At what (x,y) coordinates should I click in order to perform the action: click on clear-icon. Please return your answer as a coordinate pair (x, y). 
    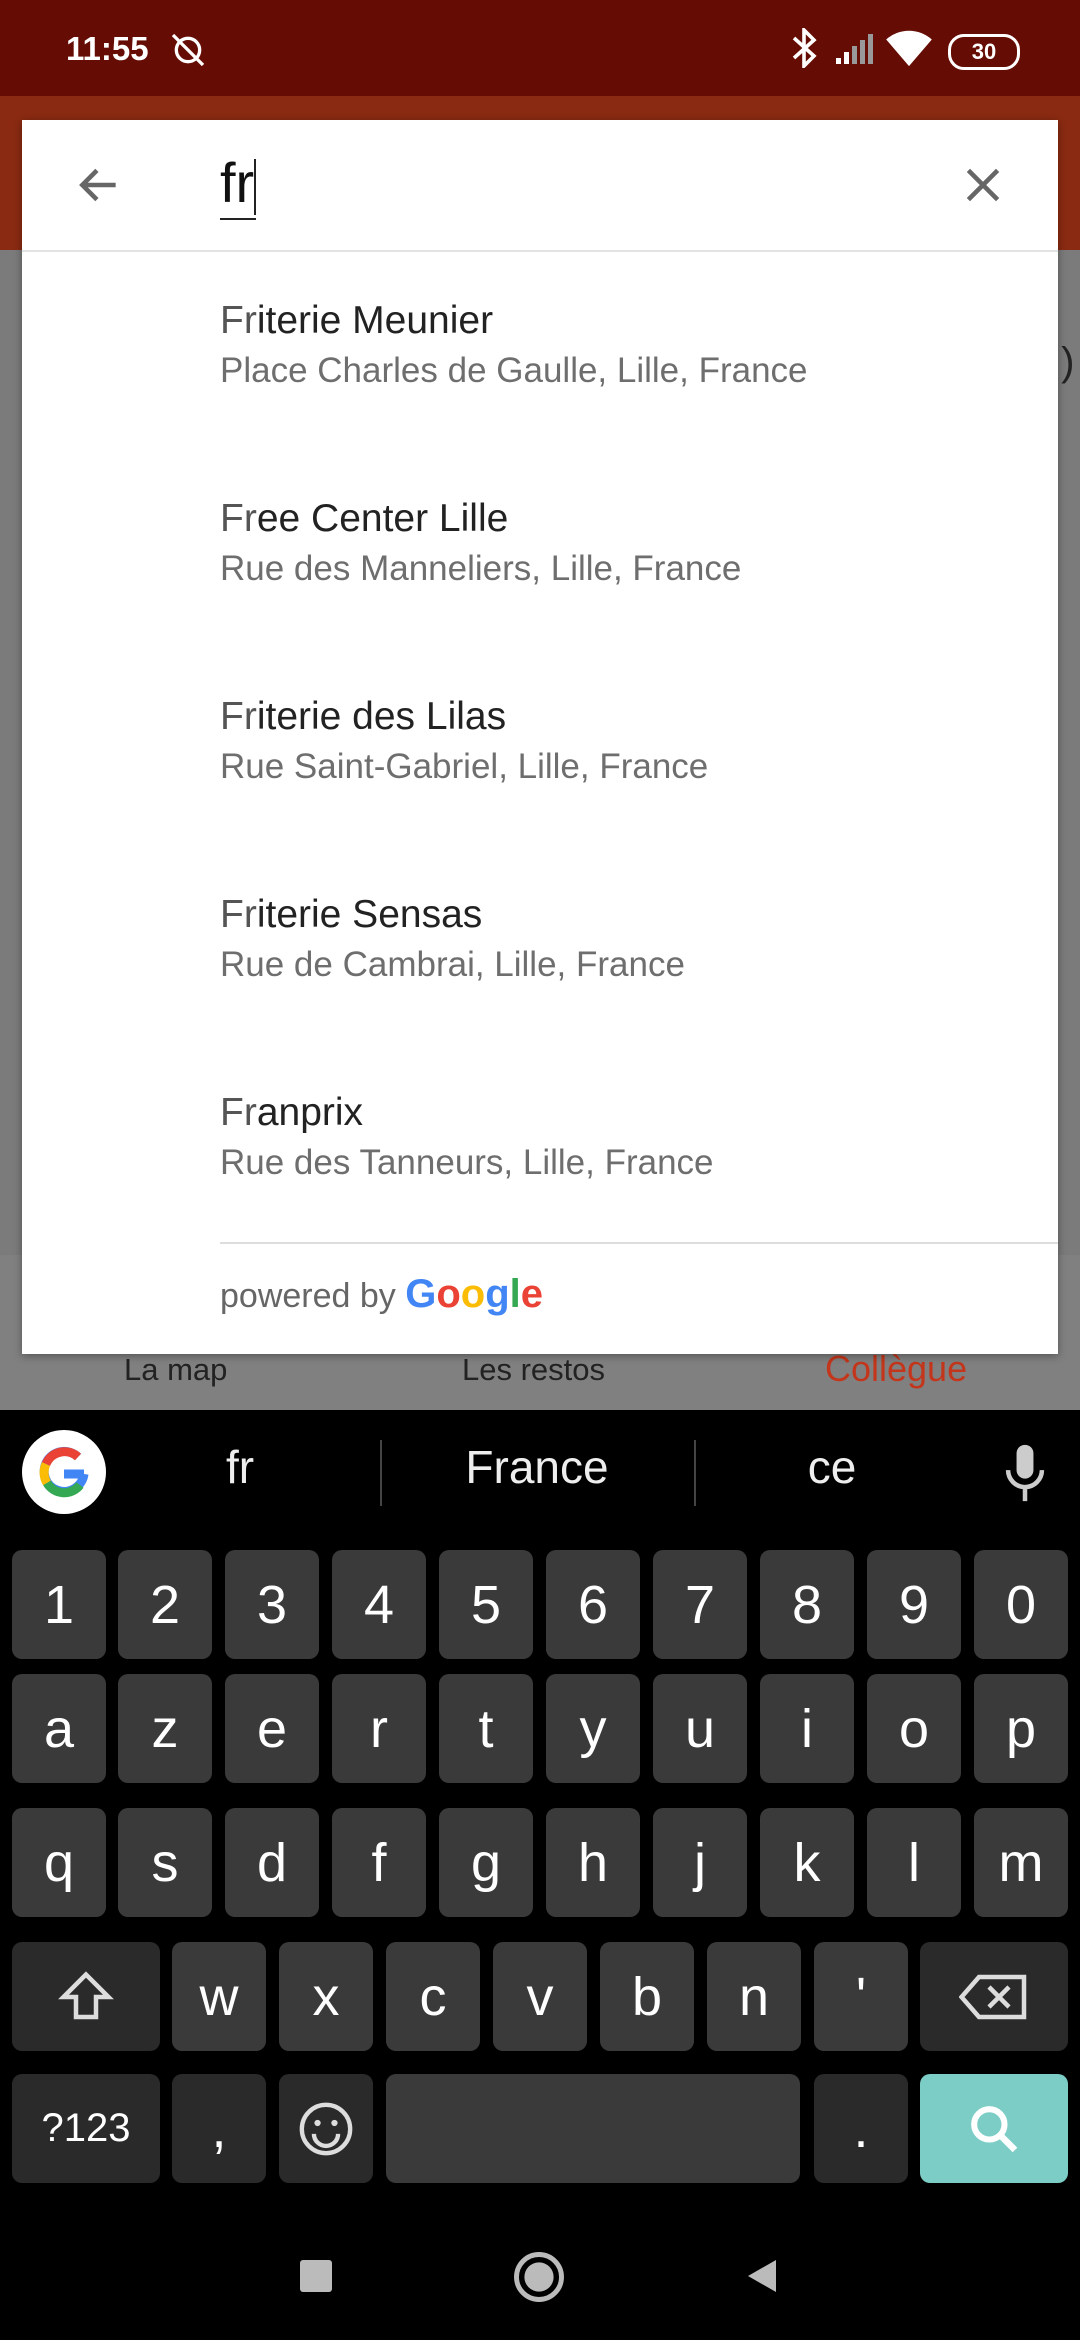
    Looking at the image, I should click on (983, 185).